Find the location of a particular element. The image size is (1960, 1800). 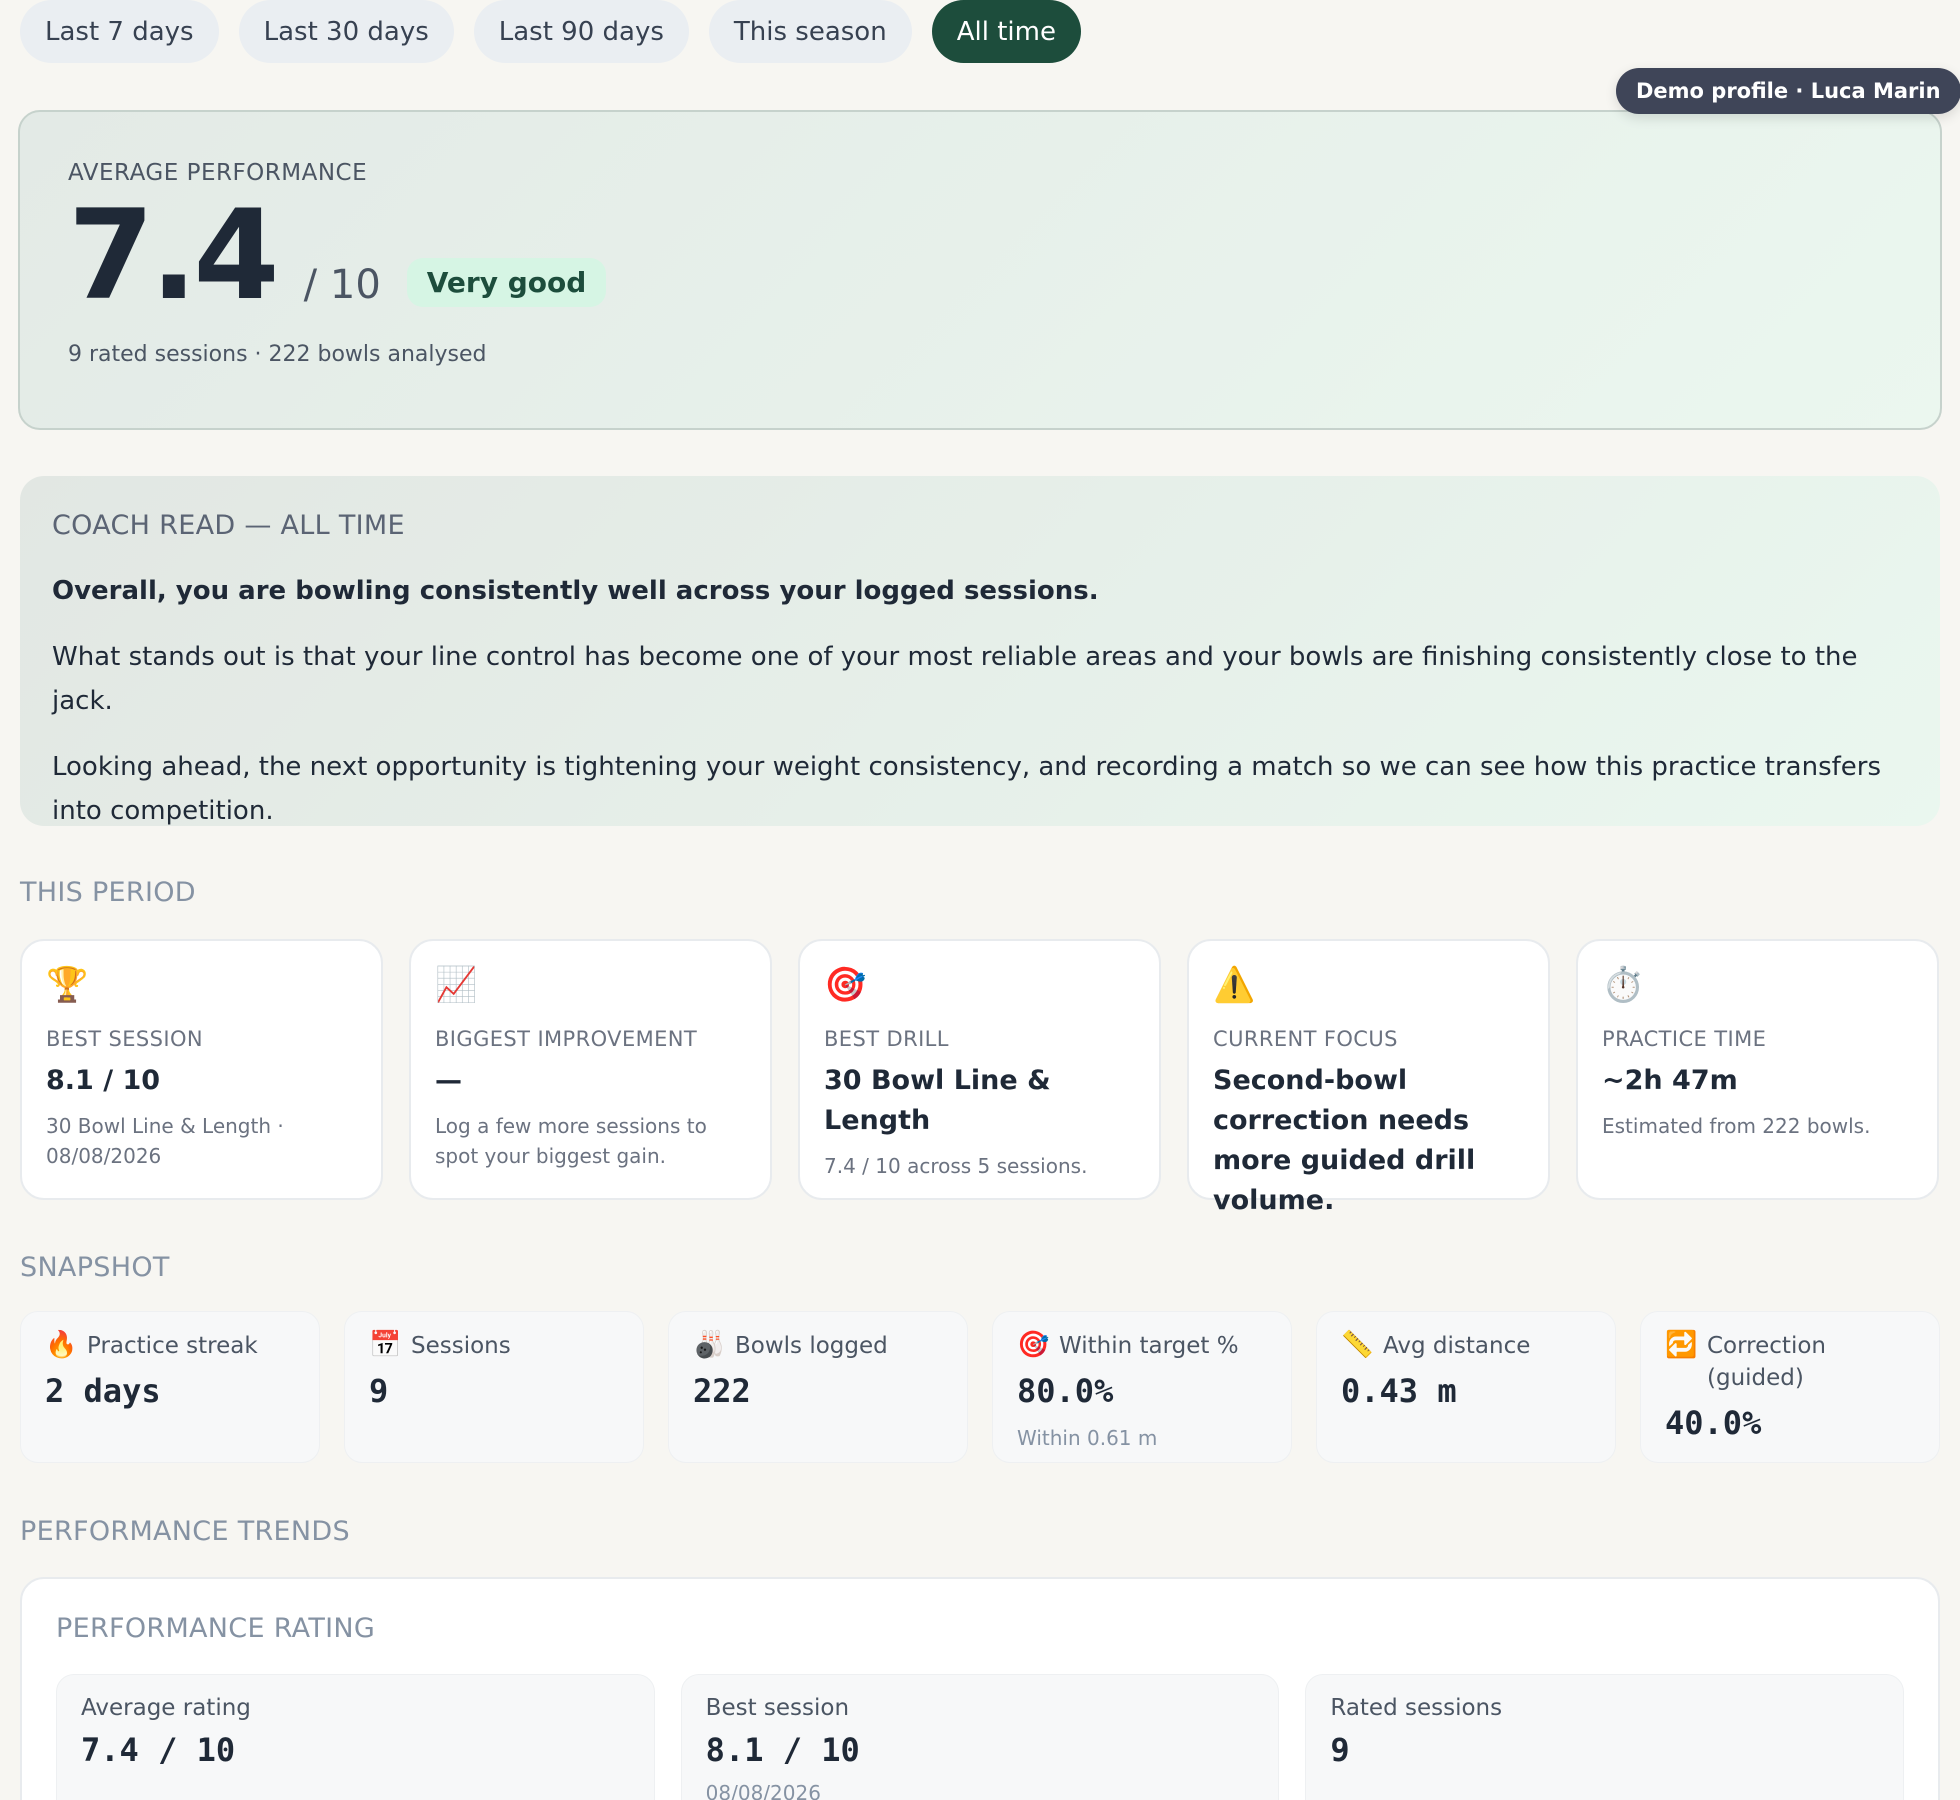

stat-value: 222 is located at coordinates (722, 1391).